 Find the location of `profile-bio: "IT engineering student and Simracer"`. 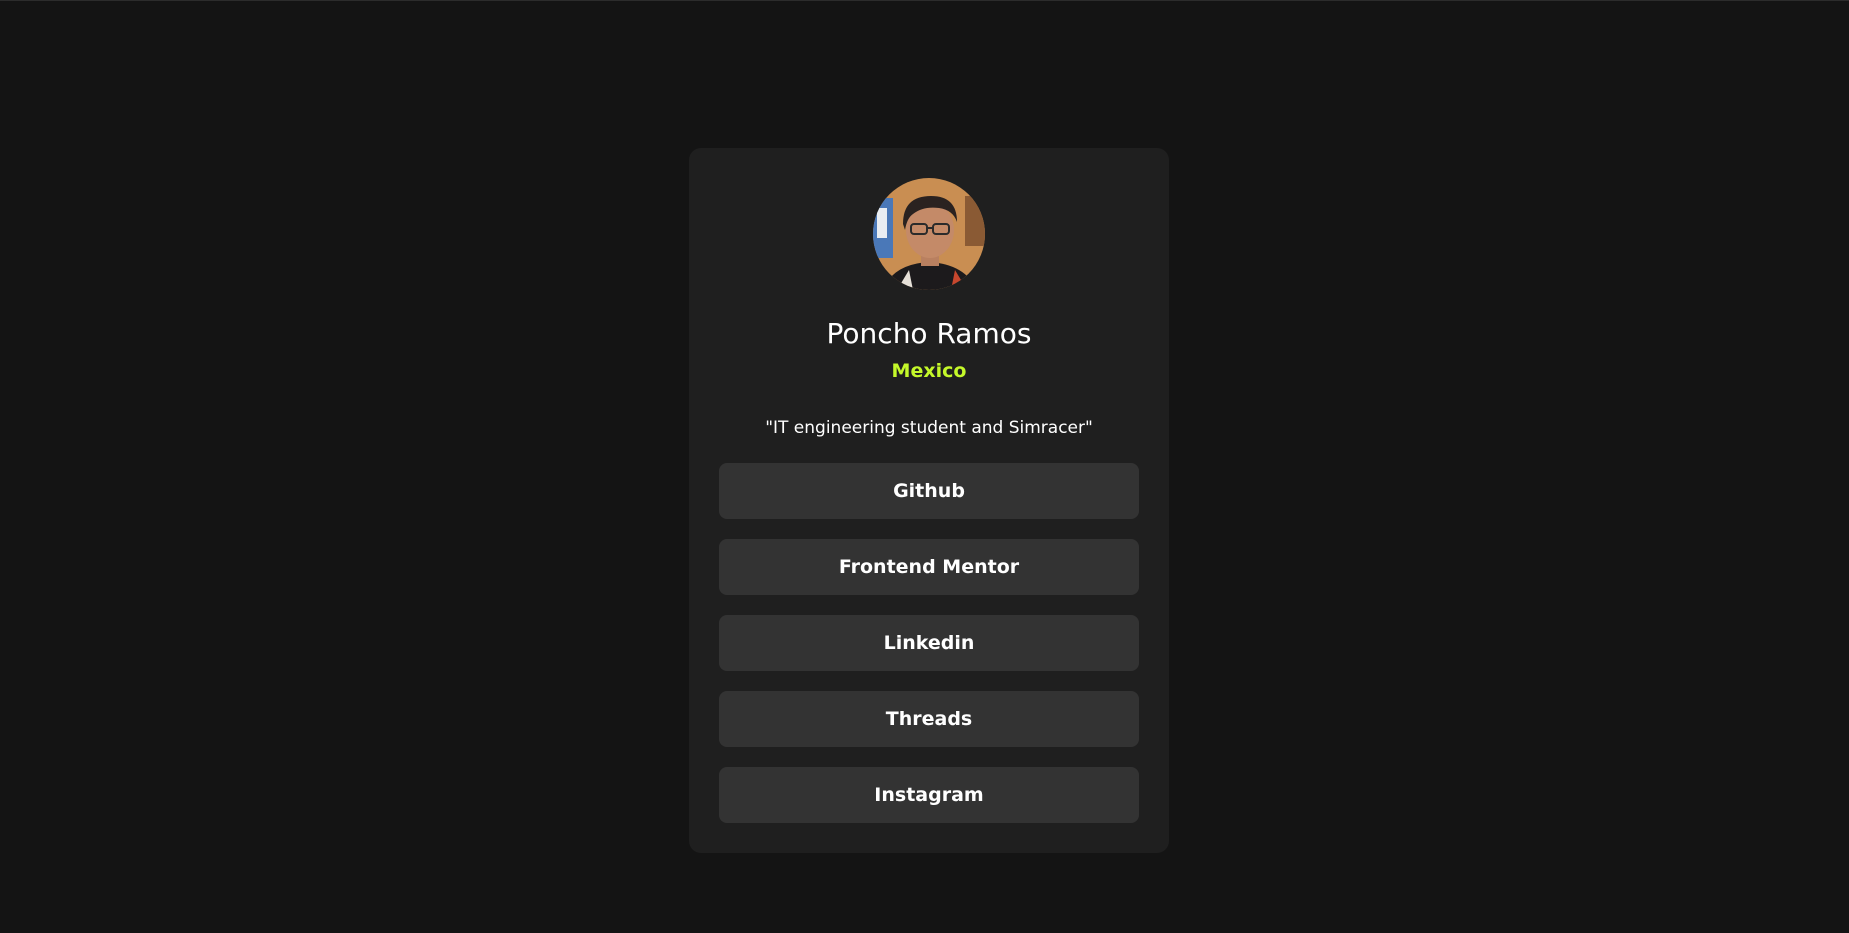

profile-bio: "IT engineering student and Simracer" is located at coordinates (929, 428).